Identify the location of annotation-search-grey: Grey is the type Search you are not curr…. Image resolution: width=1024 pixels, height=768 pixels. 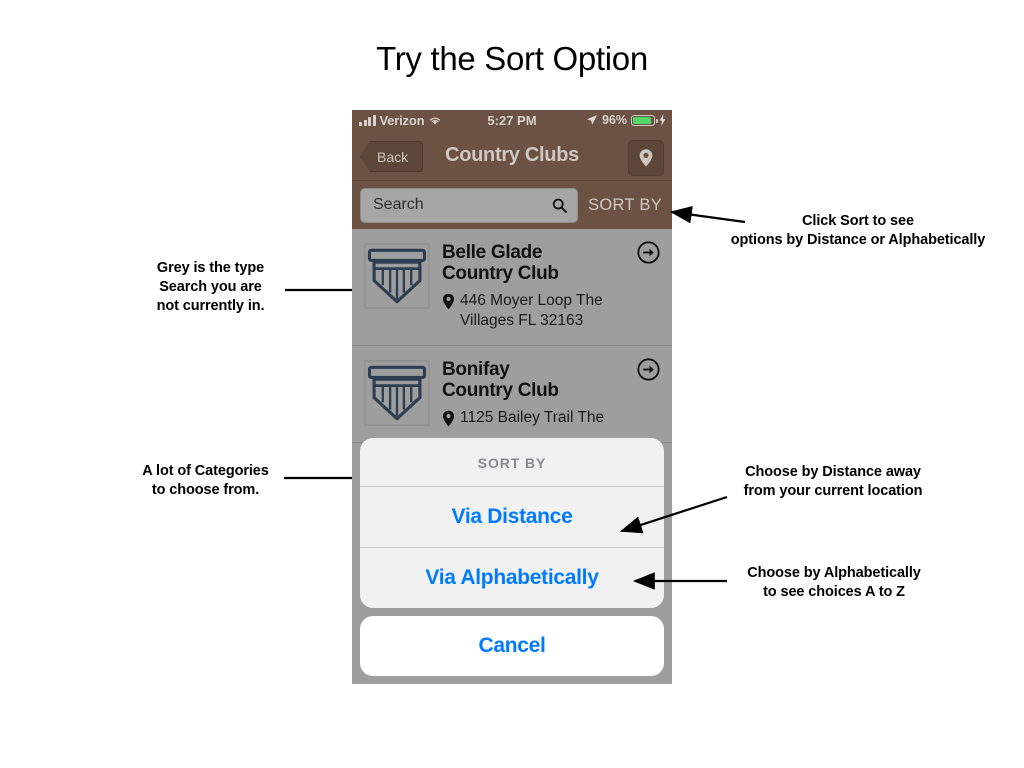
(210, 287).